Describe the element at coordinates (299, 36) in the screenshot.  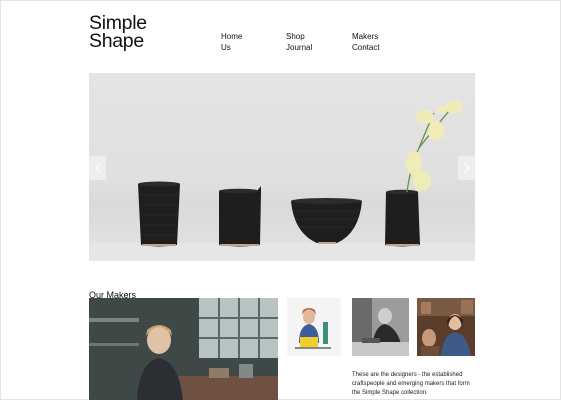
I see `nav-link-shop: Shop` at that location.